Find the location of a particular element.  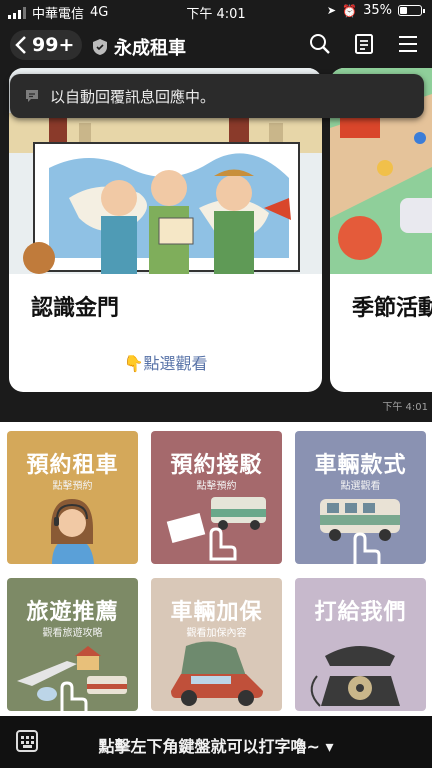

unread-count: 99+ is located at coordinates (53, 45).